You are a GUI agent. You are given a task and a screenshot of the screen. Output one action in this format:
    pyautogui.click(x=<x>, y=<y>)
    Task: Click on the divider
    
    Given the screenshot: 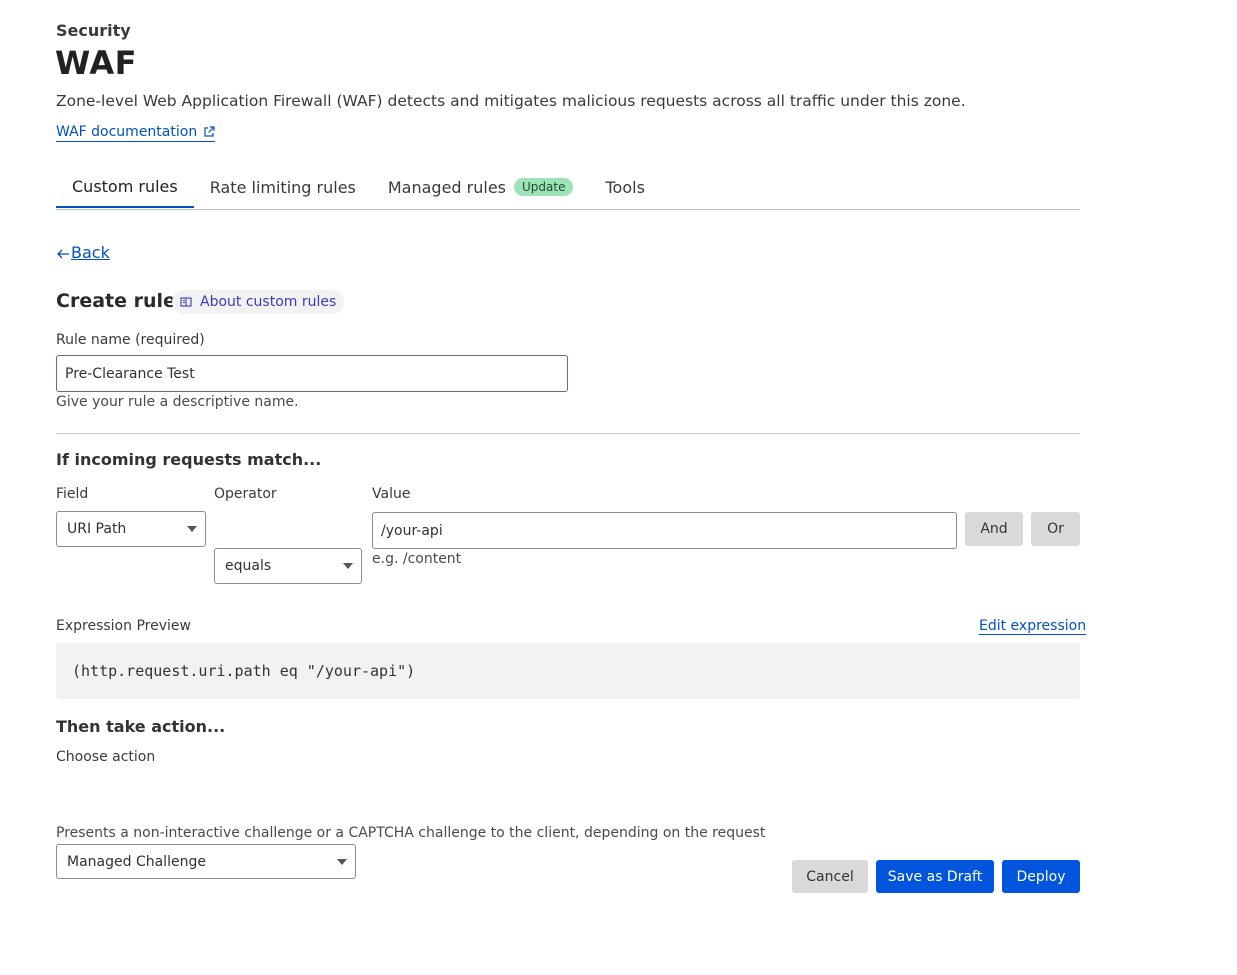 What is the action you would take?
    pyautogui.click(x=568, y=433)
    